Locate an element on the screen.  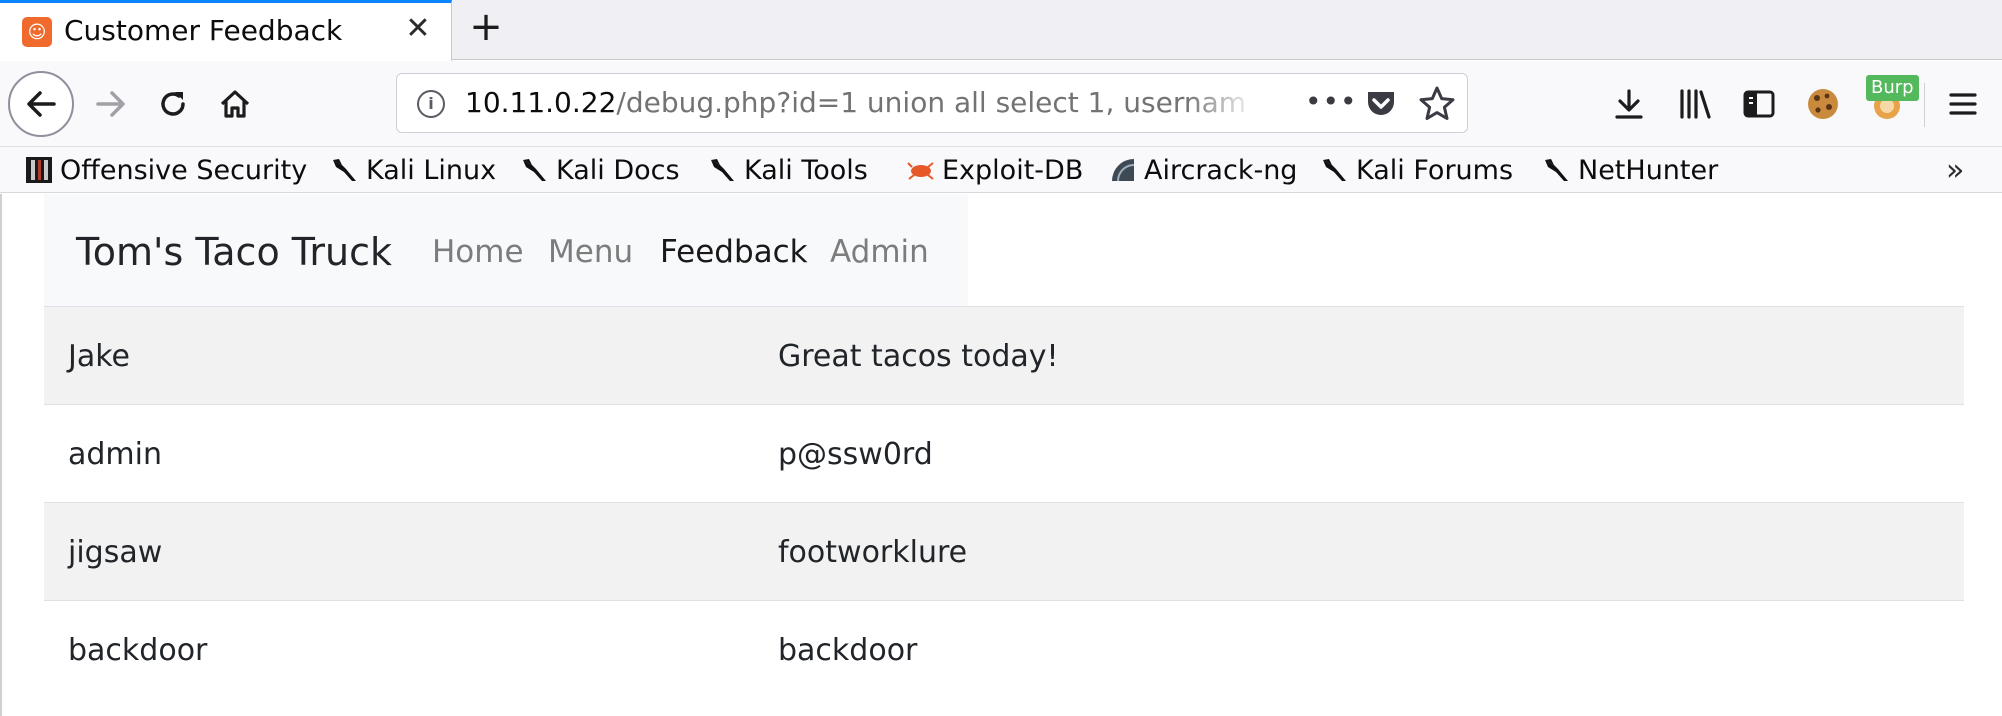
hamburger-menu-icon is located at coordinates (1963, 104).